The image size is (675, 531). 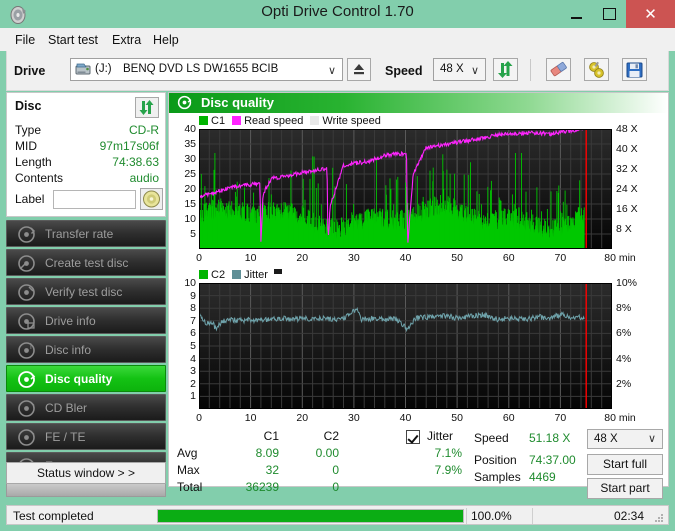 What do you see at coordinates (459, 69) in the screenshot?
I see `speed-select: 48 X ∨` at bounding box center [459, 69].